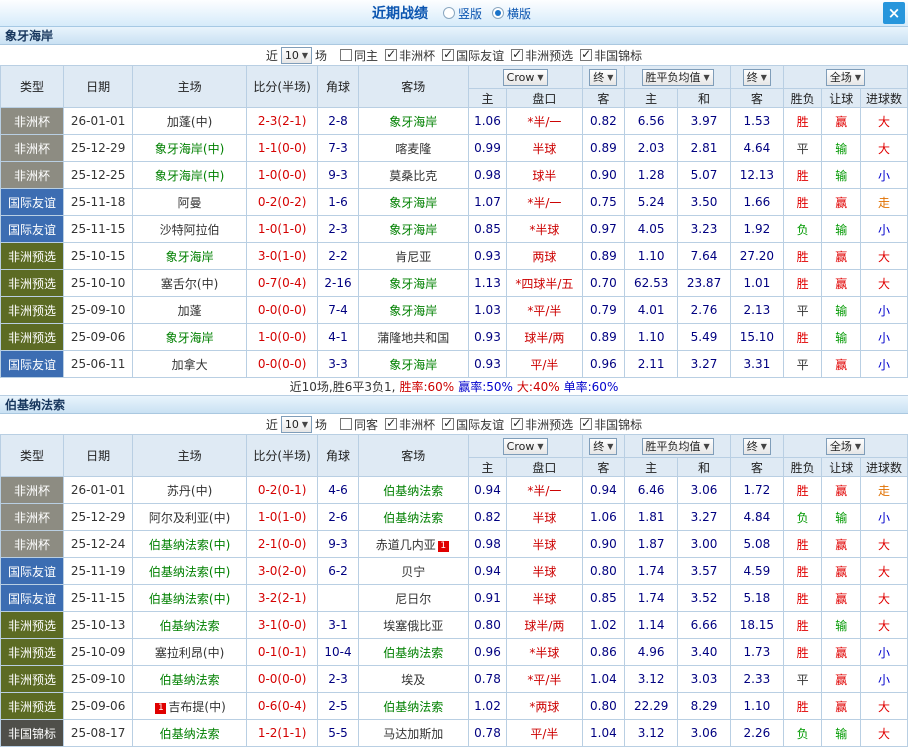 The width and height of the screenshot is (908, 751). What do you see at coordinates (190, 652) in the screenshot?
I see `home-team-cell: 塞拉利昂(中)` at bounding box center [190, 652].